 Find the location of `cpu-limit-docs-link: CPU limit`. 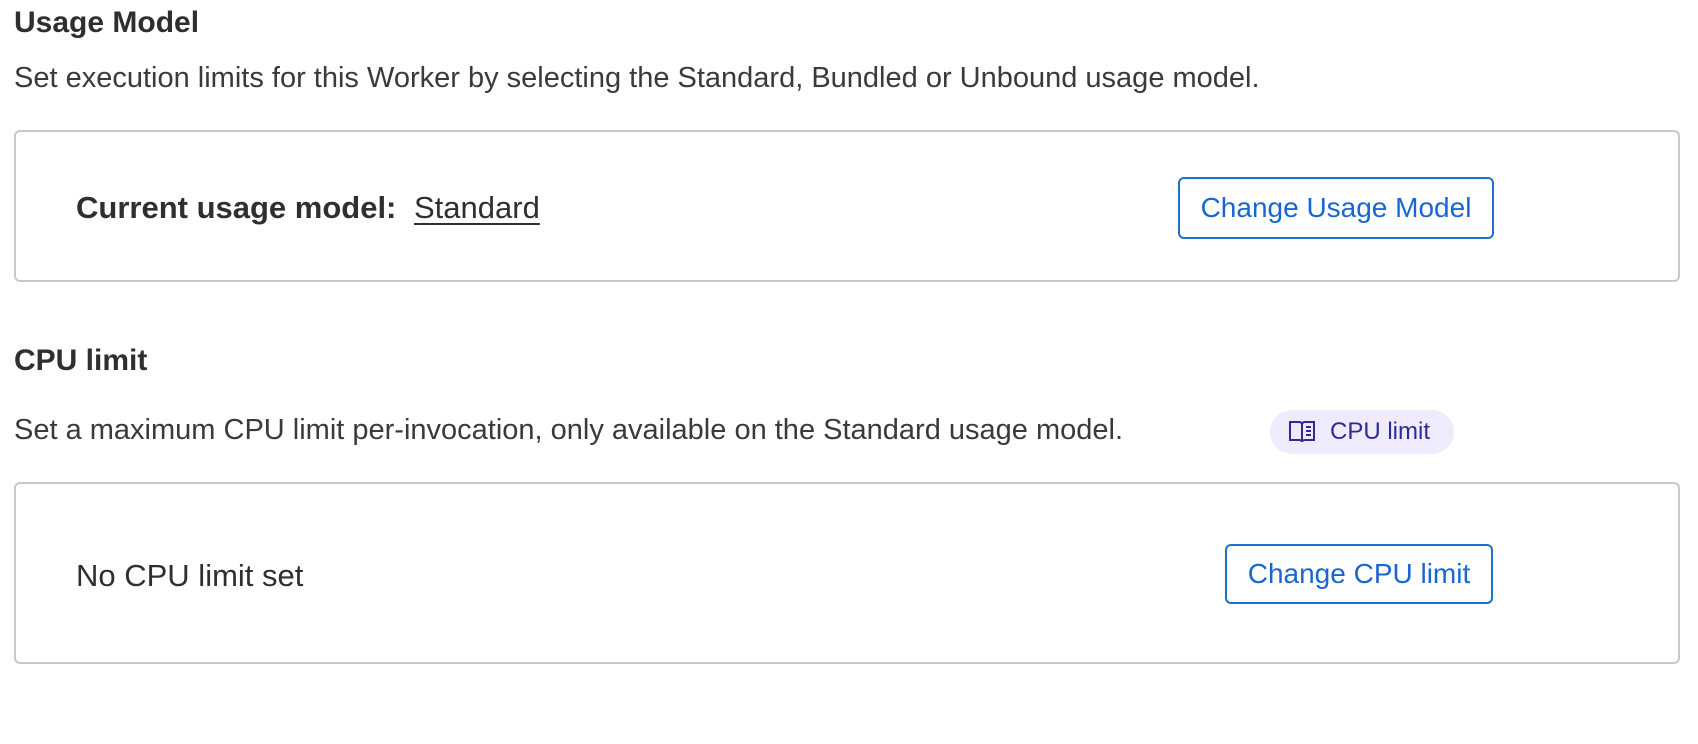

cpu-limit-docs-link: CPU limit is located at coordinates (1362, 432).